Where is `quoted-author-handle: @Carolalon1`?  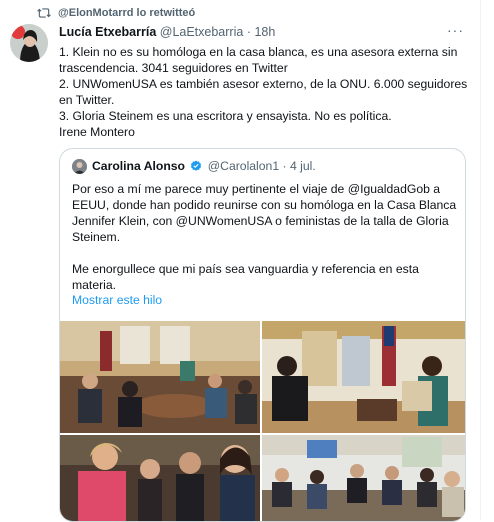 quoted-author-handle: @Carolalon1 is located at coordinates (243, 166).